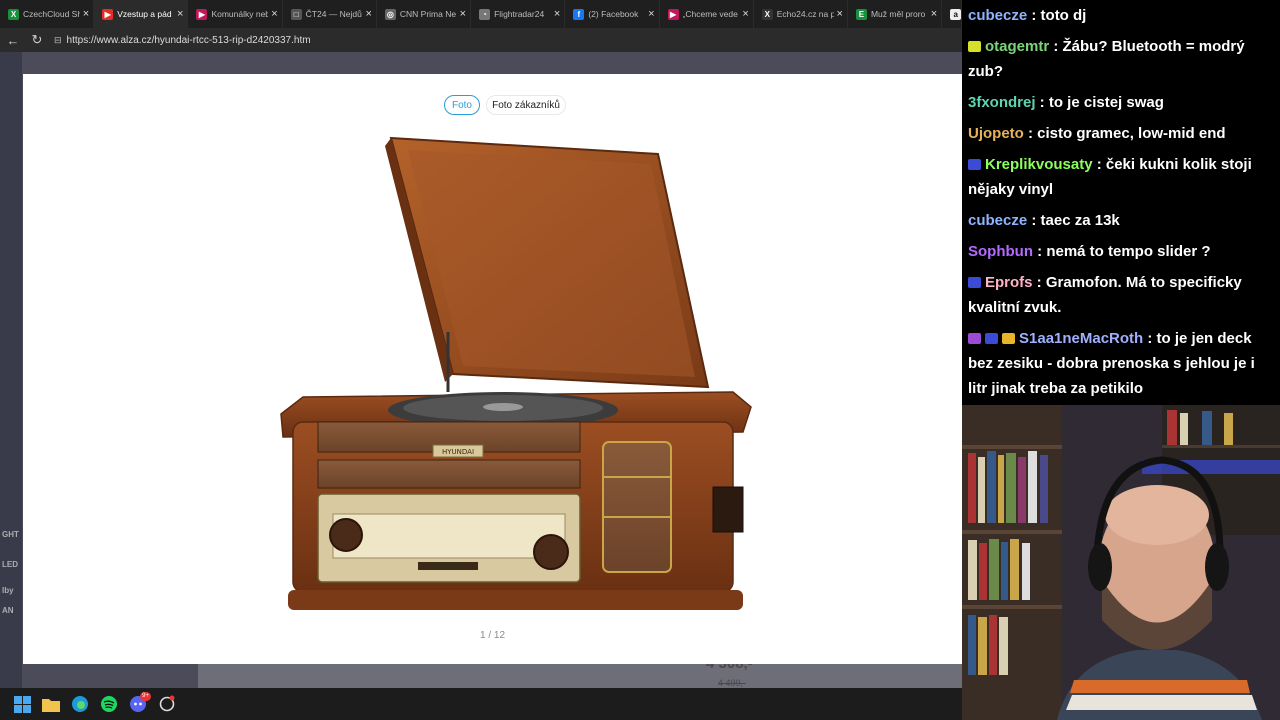 The height and width of the screenshot is (720, 1280). What do you see at coordinates (805, 14) in the screenshot?
I see `tab-label: Echo24.cz na p` at bounding box center [805, 14].